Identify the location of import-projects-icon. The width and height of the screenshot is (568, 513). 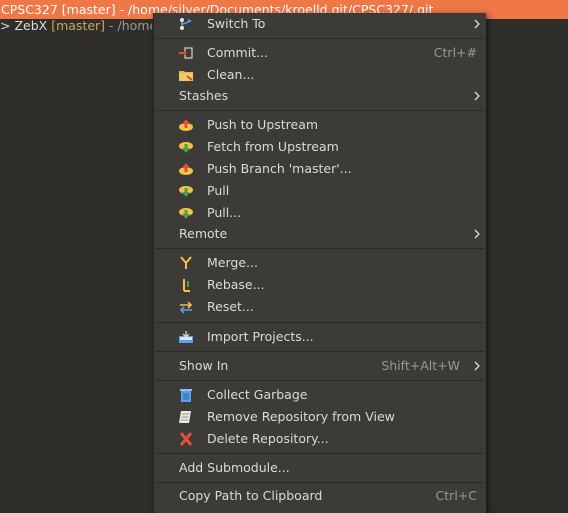
(186, 337).